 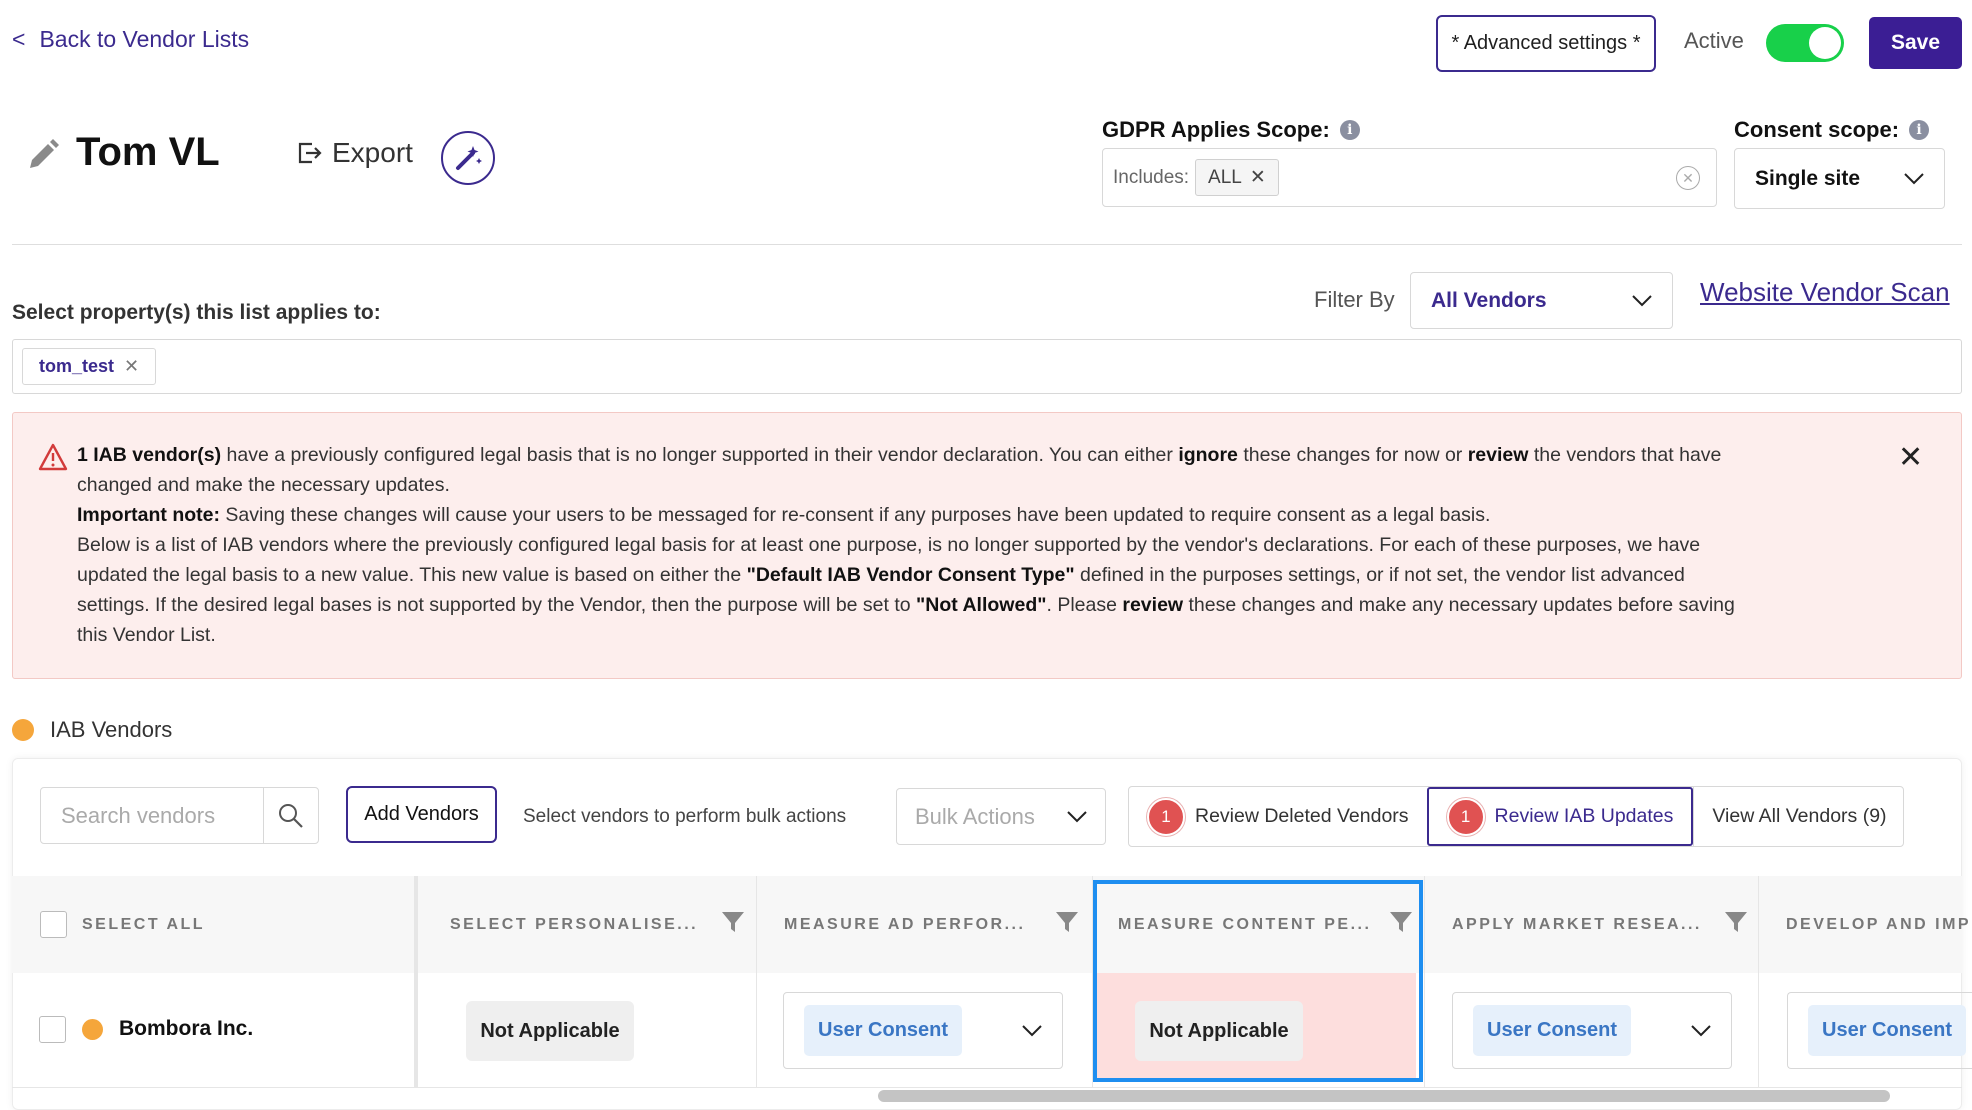 What do you see at coordinates (1151, 177) in the screenshot?
I see `includes-label: Includes:` at bounding box center [1151, 177].